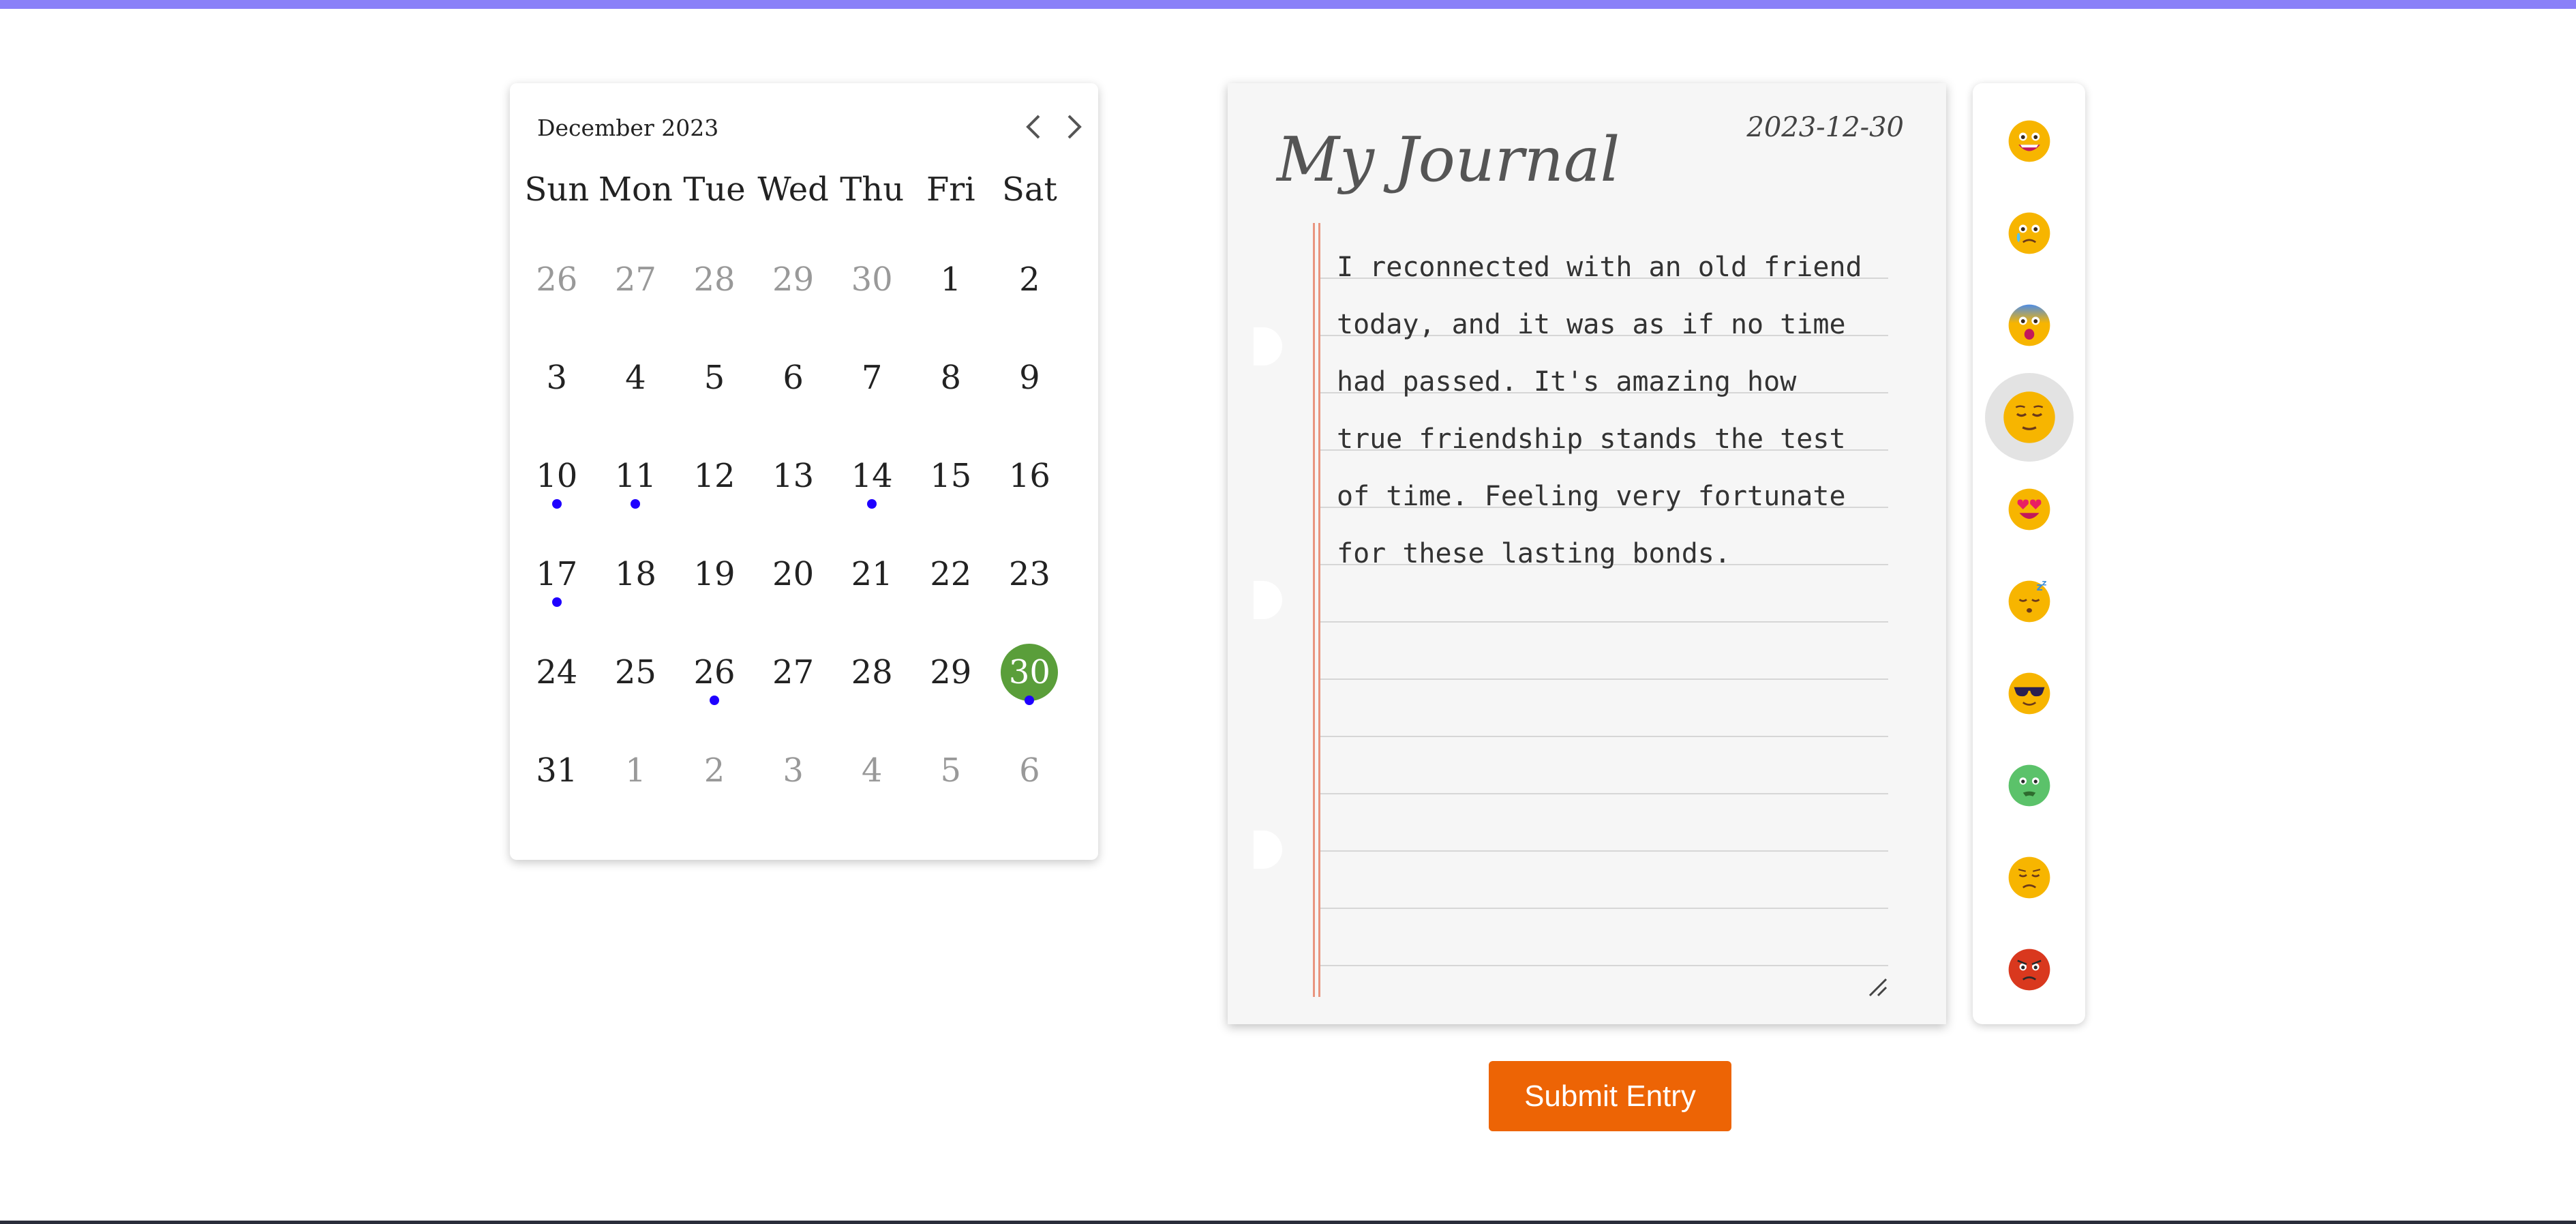  I want to click on calendar-day-number: 28, so click(715, 279).